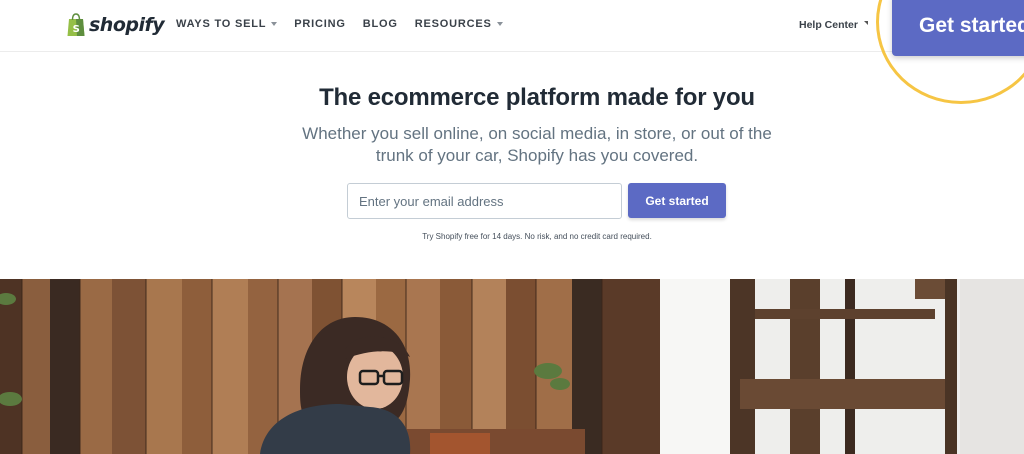  I want to click on shopify-logo: S shopify, so click(115, 25).